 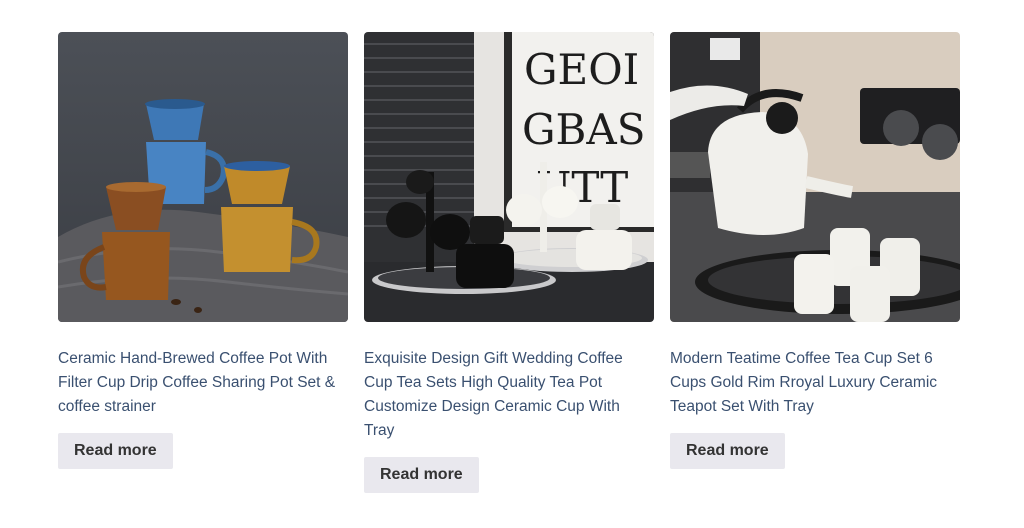 I want to click on poster-lettering: GEOI, so click(x=581, y=69).